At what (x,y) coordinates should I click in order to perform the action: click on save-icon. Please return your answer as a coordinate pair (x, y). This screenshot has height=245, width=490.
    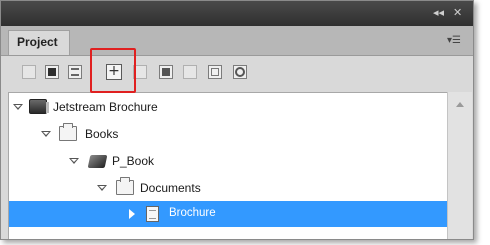
    Looking at the image, I should click on (52, 72).